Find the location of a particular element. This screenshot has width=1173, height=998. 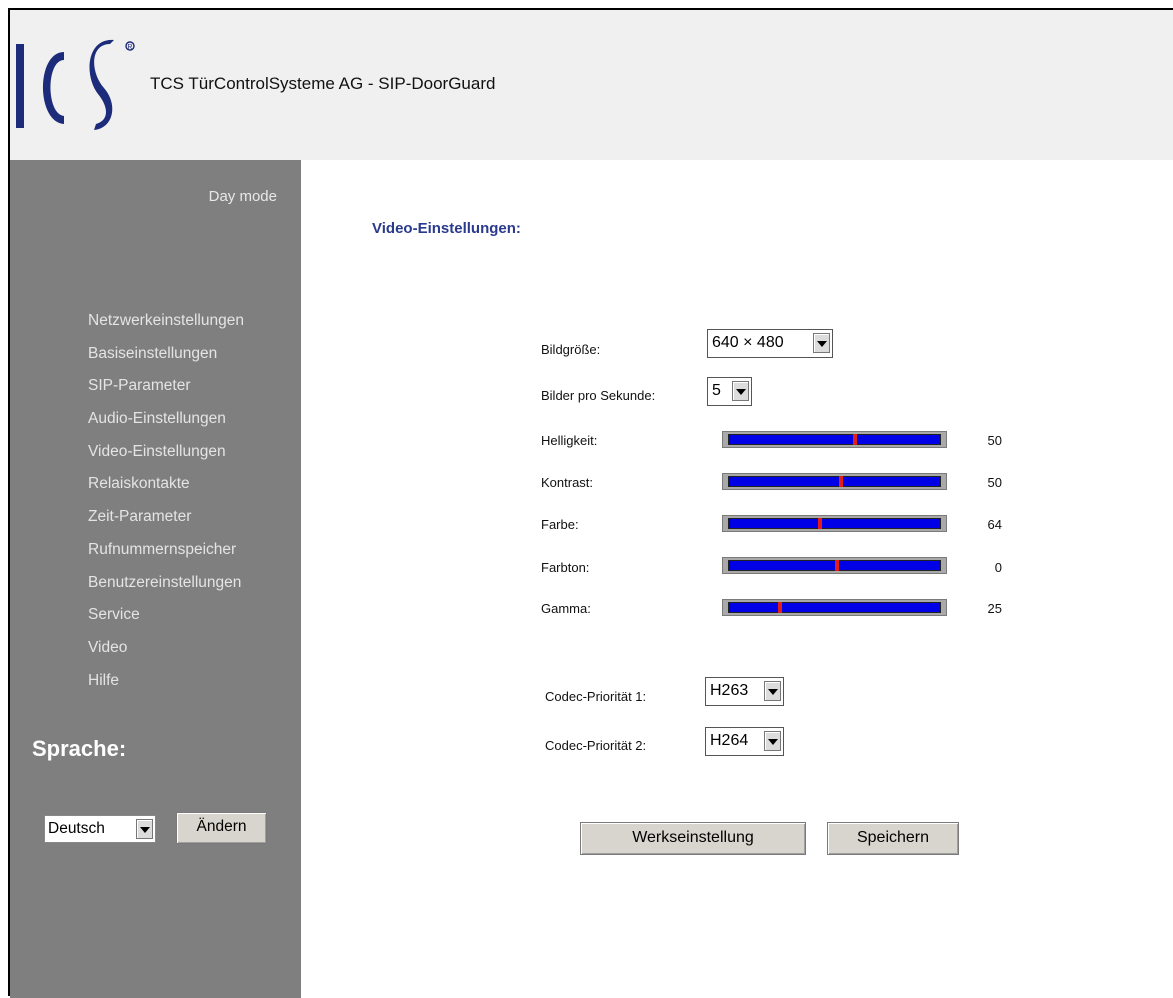

contrast-label: Kontrast: is located at coordinates (567, 482).